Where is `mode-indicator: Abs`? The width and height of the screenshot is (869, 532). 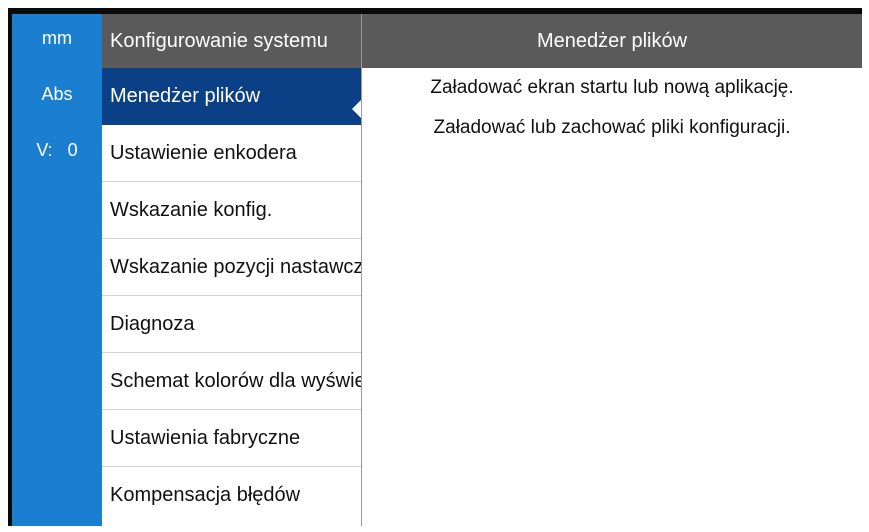 mode-indicator: Abs is located at coordinates (57, 94).